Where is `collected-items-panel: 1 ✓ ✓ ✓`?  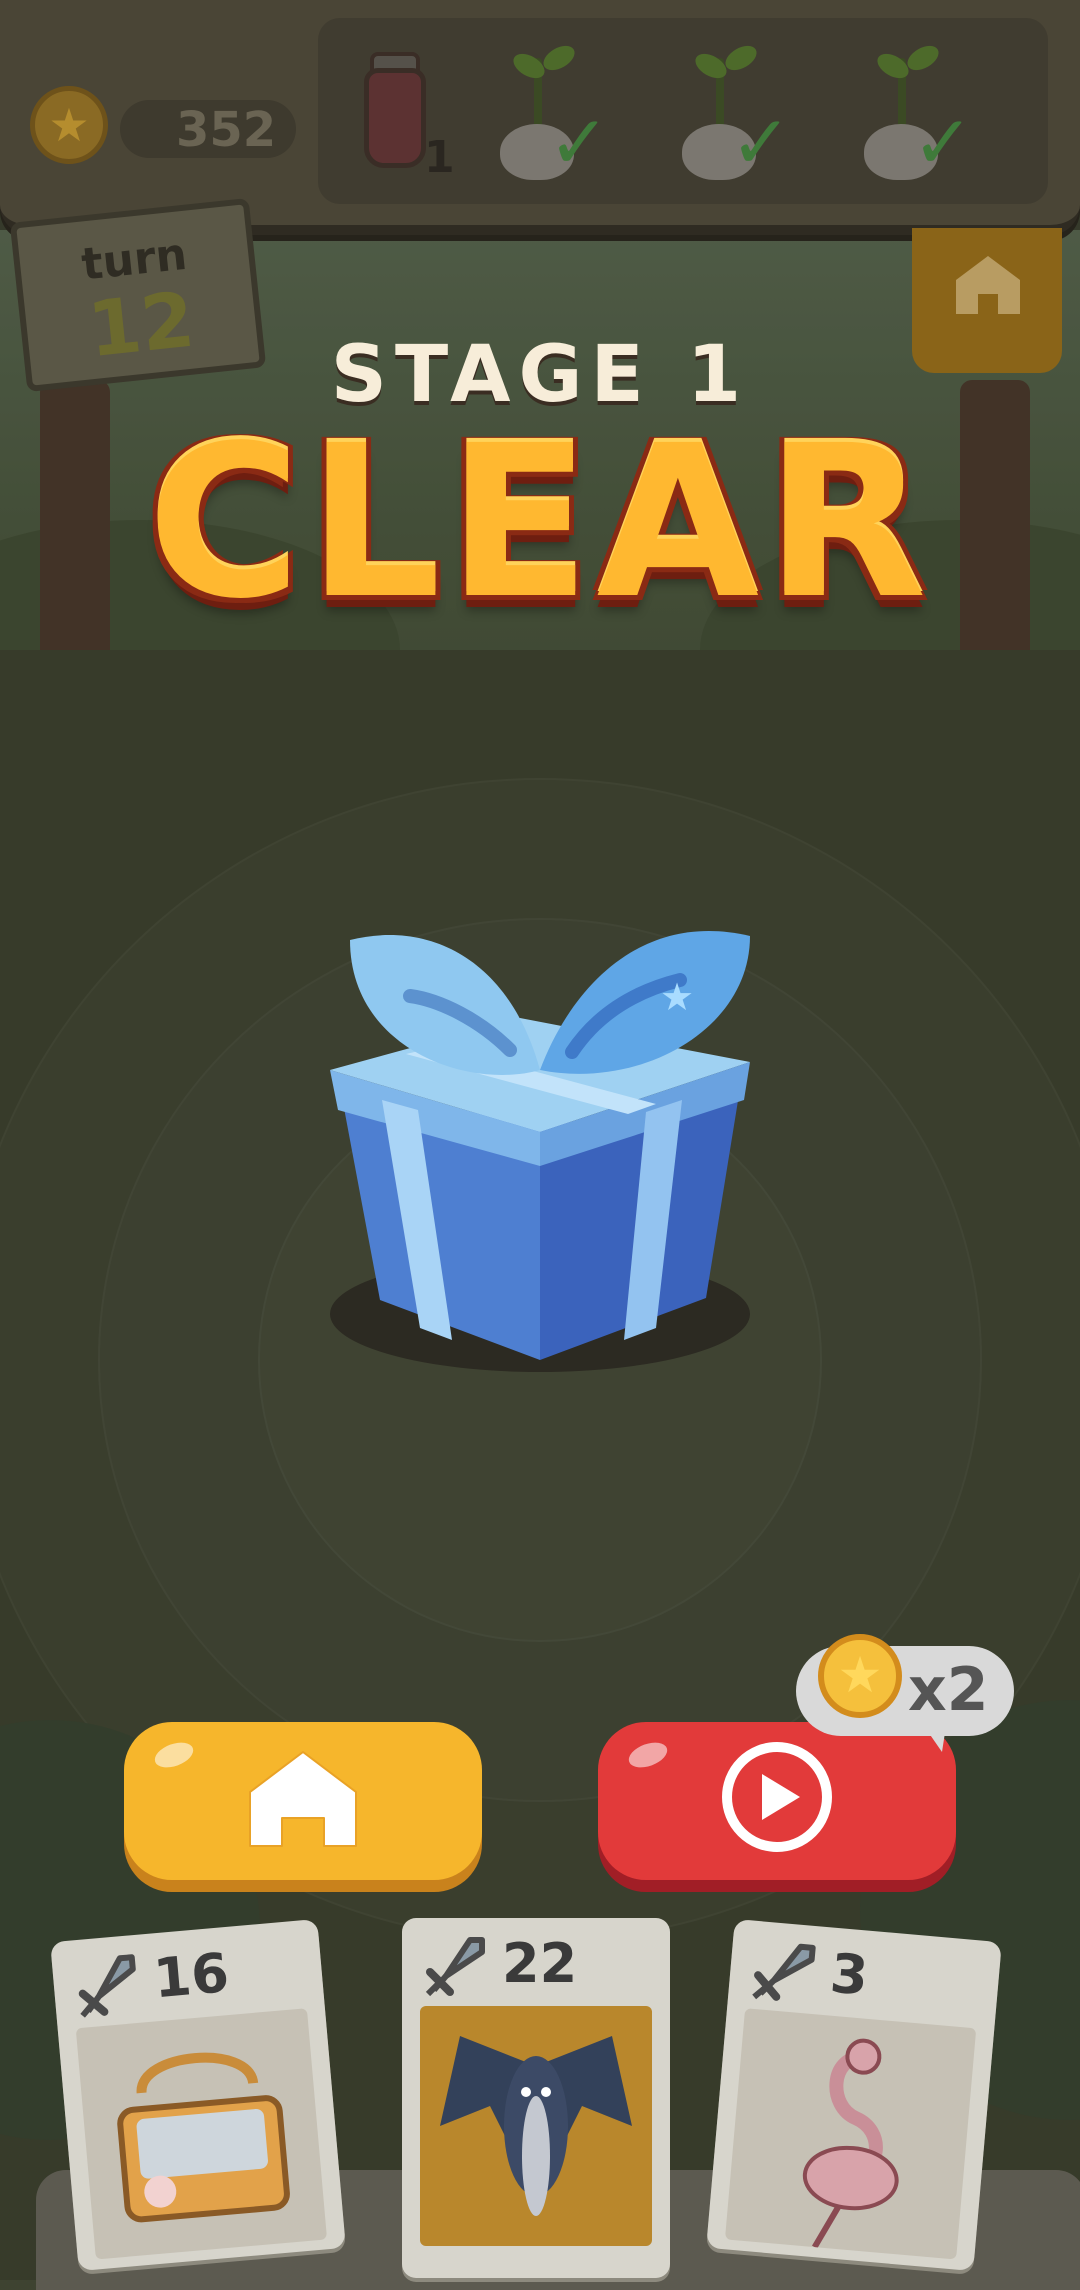
collected-items-panel: 1 ✓ ✓ ✓ is located at coordinates (683, 111).